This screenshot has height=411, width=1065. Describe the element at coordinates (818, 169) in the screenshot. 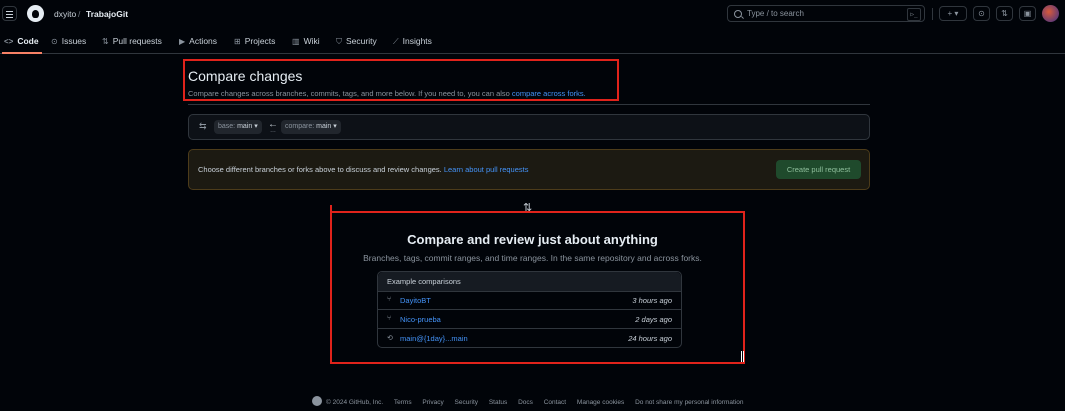

I see `create-pull-request-button: Create pull request` at that location.